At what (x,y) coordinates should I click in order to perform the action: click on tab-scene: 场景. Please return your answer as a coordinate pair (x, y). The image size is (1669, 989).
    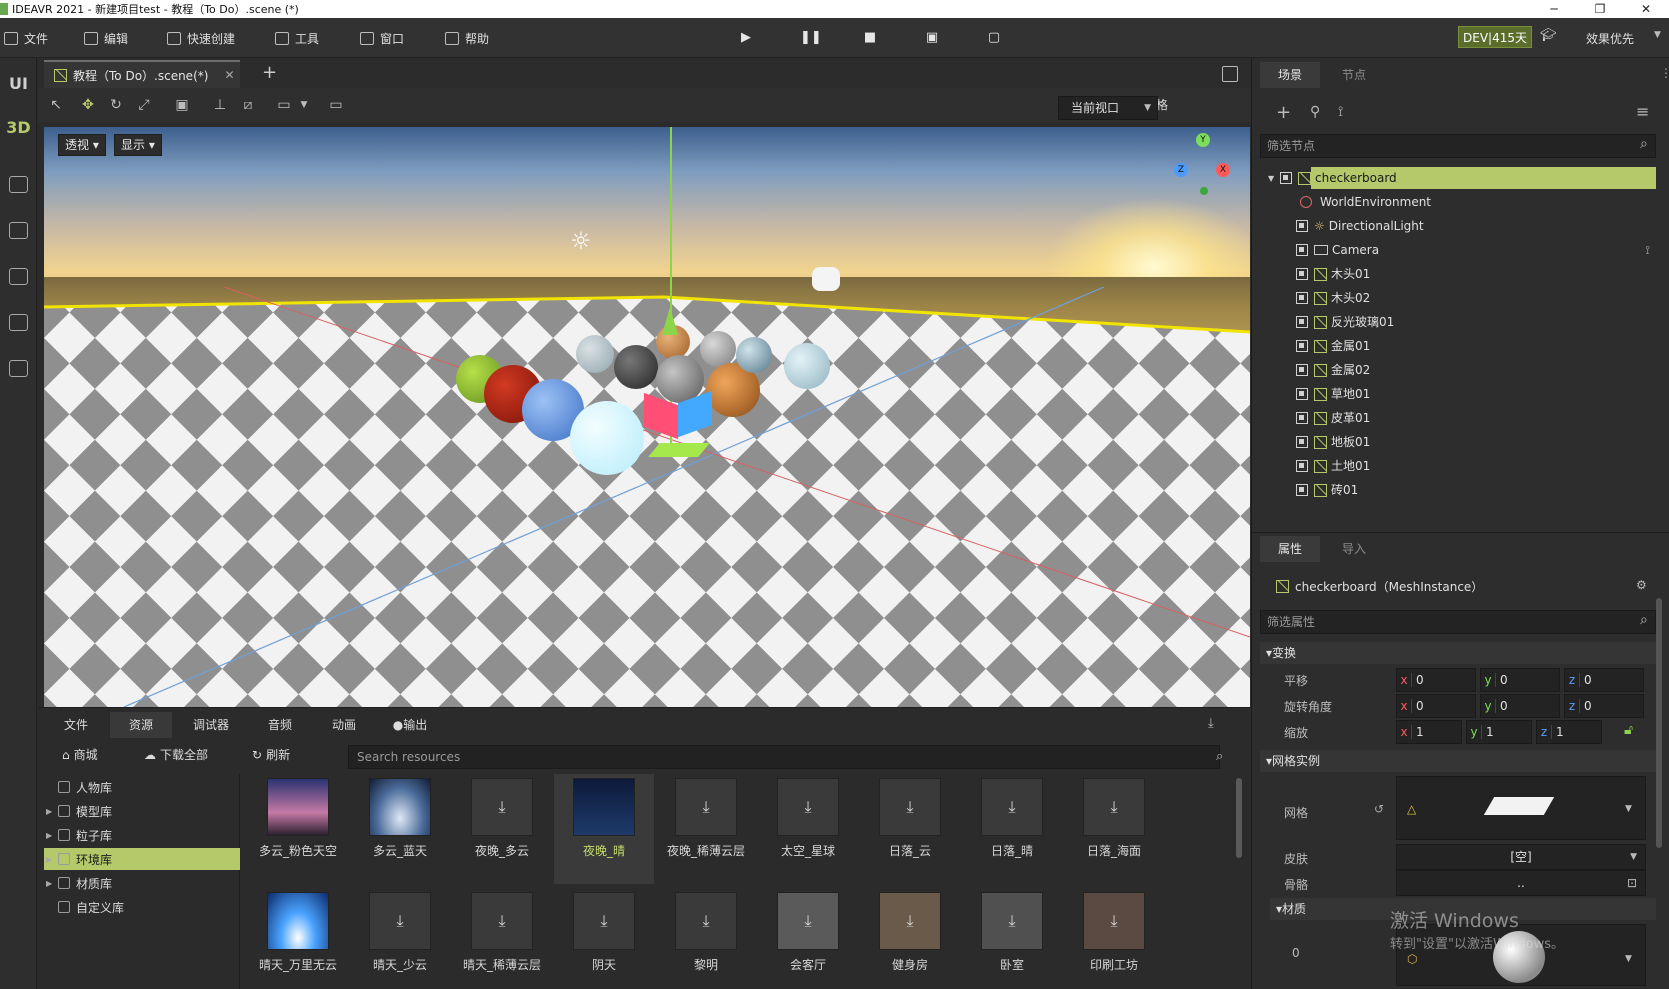
    Looking at the image, I should click on (1290, 75).